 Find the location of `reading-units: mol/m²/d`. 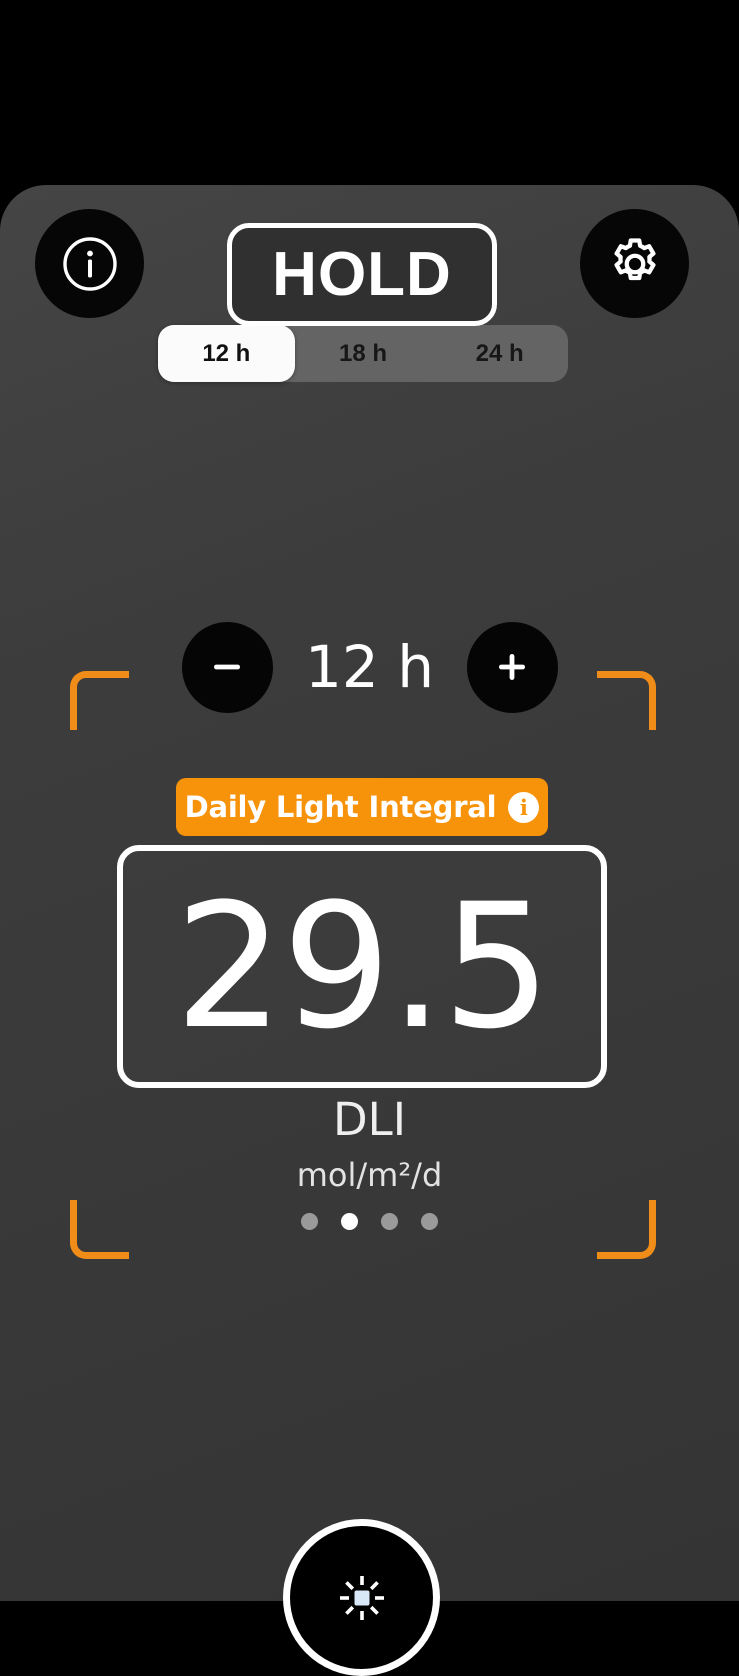

reading-units: mol/m²/d is located at coordinates (369, 1175).